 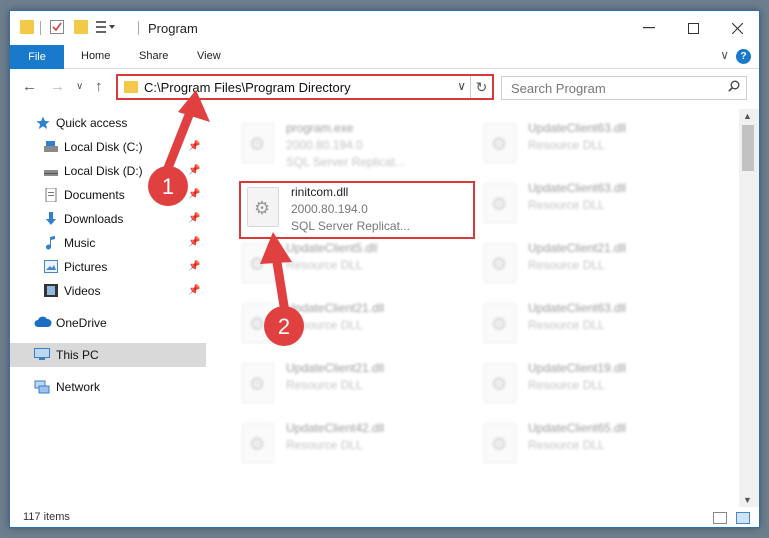 I want to click on sidebar-item-local-disk-d: Local Disk (D:) 📌, so click(x=108, y=171).